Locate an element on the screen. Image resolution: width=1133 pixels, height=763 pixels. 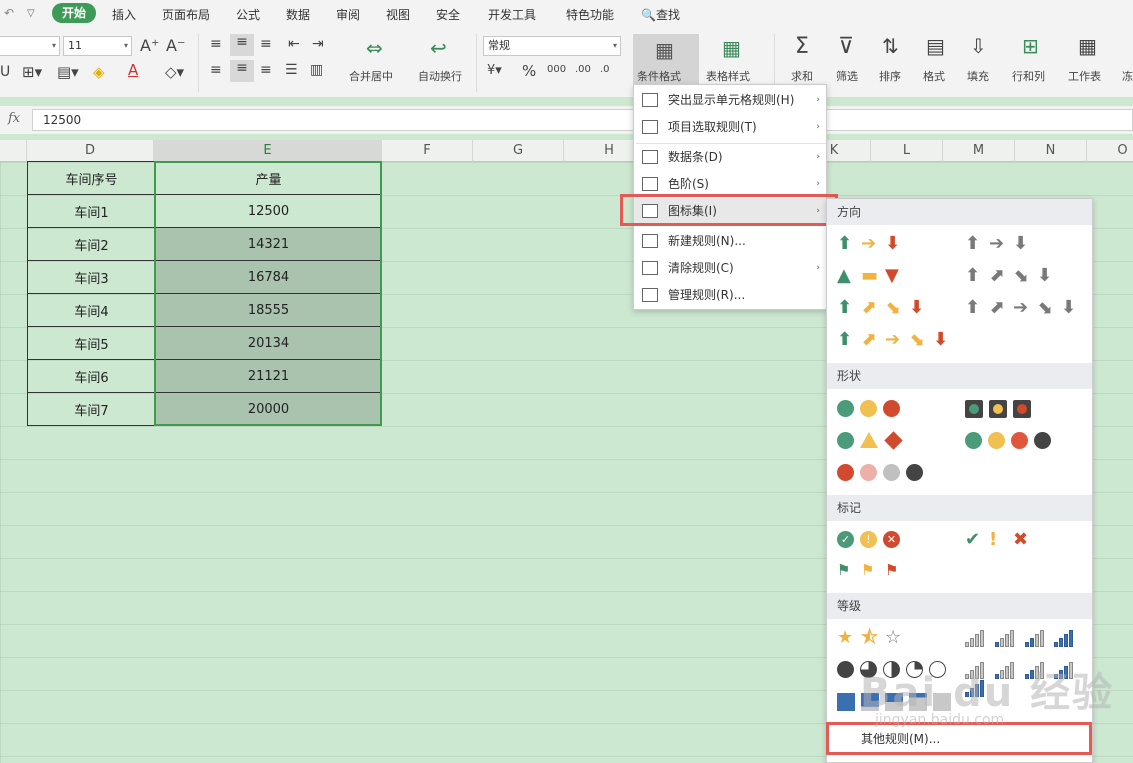
font-family-select: ▾ is located at coordinates (30, 46).